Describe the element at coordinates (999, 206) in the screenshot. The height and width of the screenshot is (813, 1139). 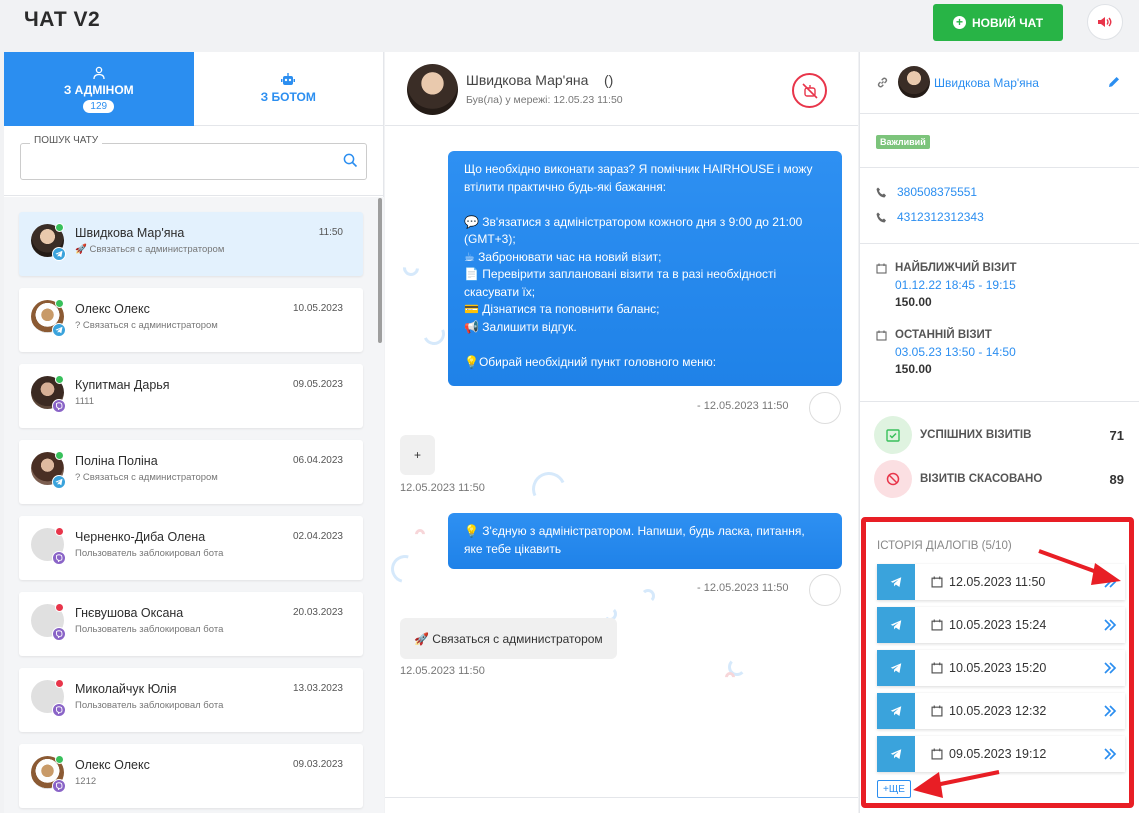
I see `contact-phones: 380508375551 4312312312343` at that location.